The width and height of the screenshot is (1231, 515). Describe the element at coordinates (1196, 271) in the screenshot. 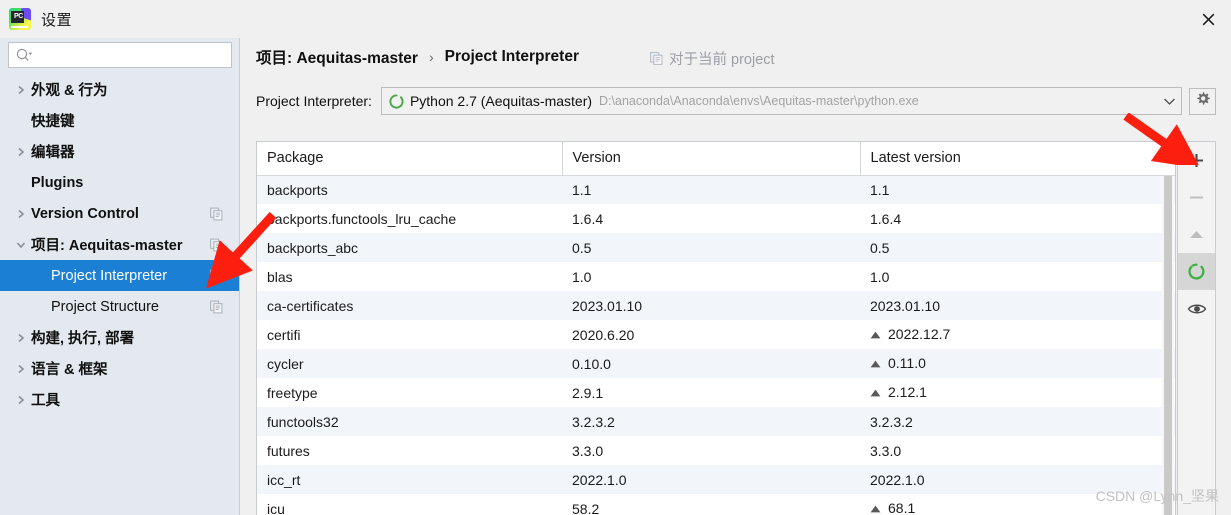

I see `refresh-button` at that location.